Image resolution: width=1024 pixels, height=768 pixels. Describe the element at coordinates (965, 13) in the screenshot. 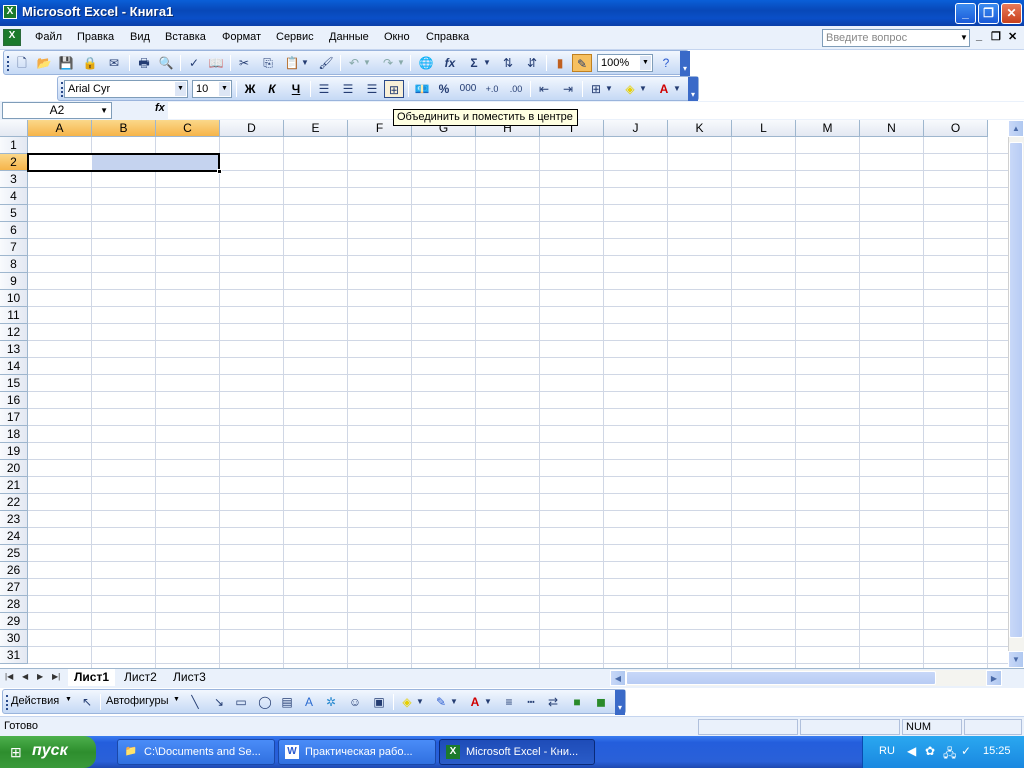

I see `minimize-button: _` at that location.